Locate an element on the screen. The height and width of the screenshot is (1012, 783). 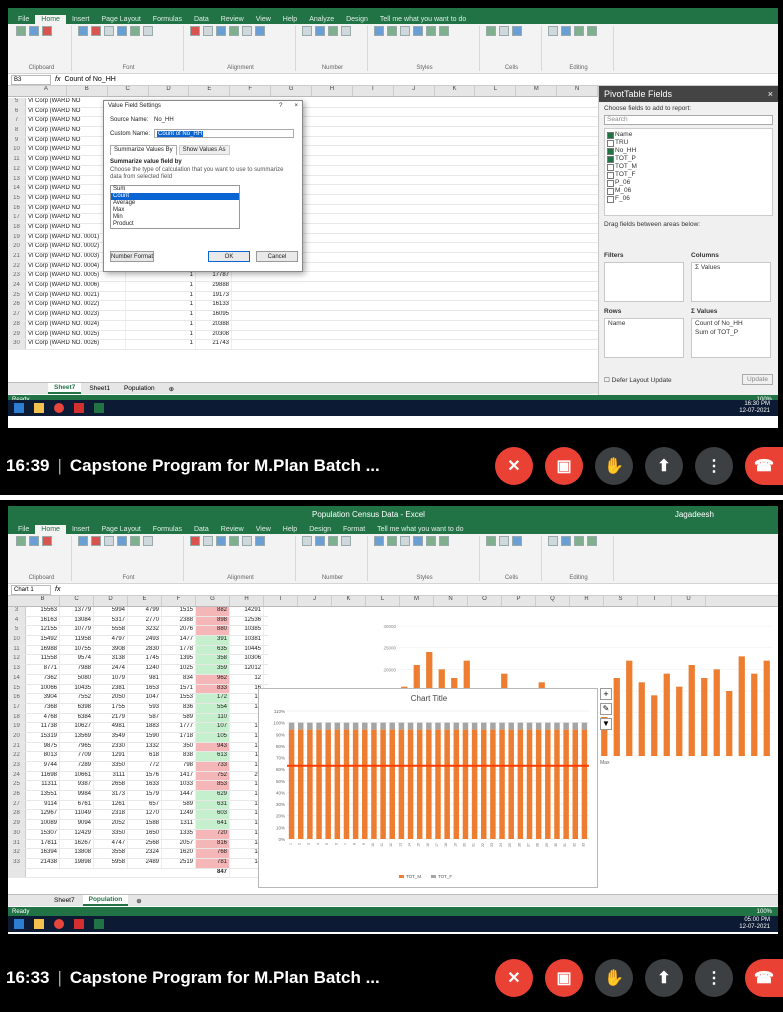
table-cell: 12429 is located at coordinates (77, 834).